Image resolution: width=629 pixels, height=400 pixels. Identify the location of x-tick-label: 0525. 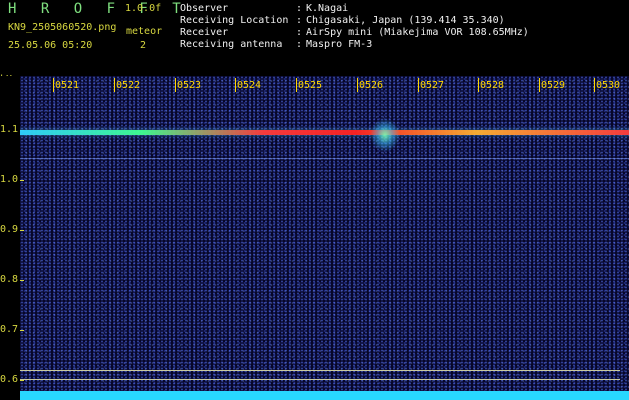
(310, 85).